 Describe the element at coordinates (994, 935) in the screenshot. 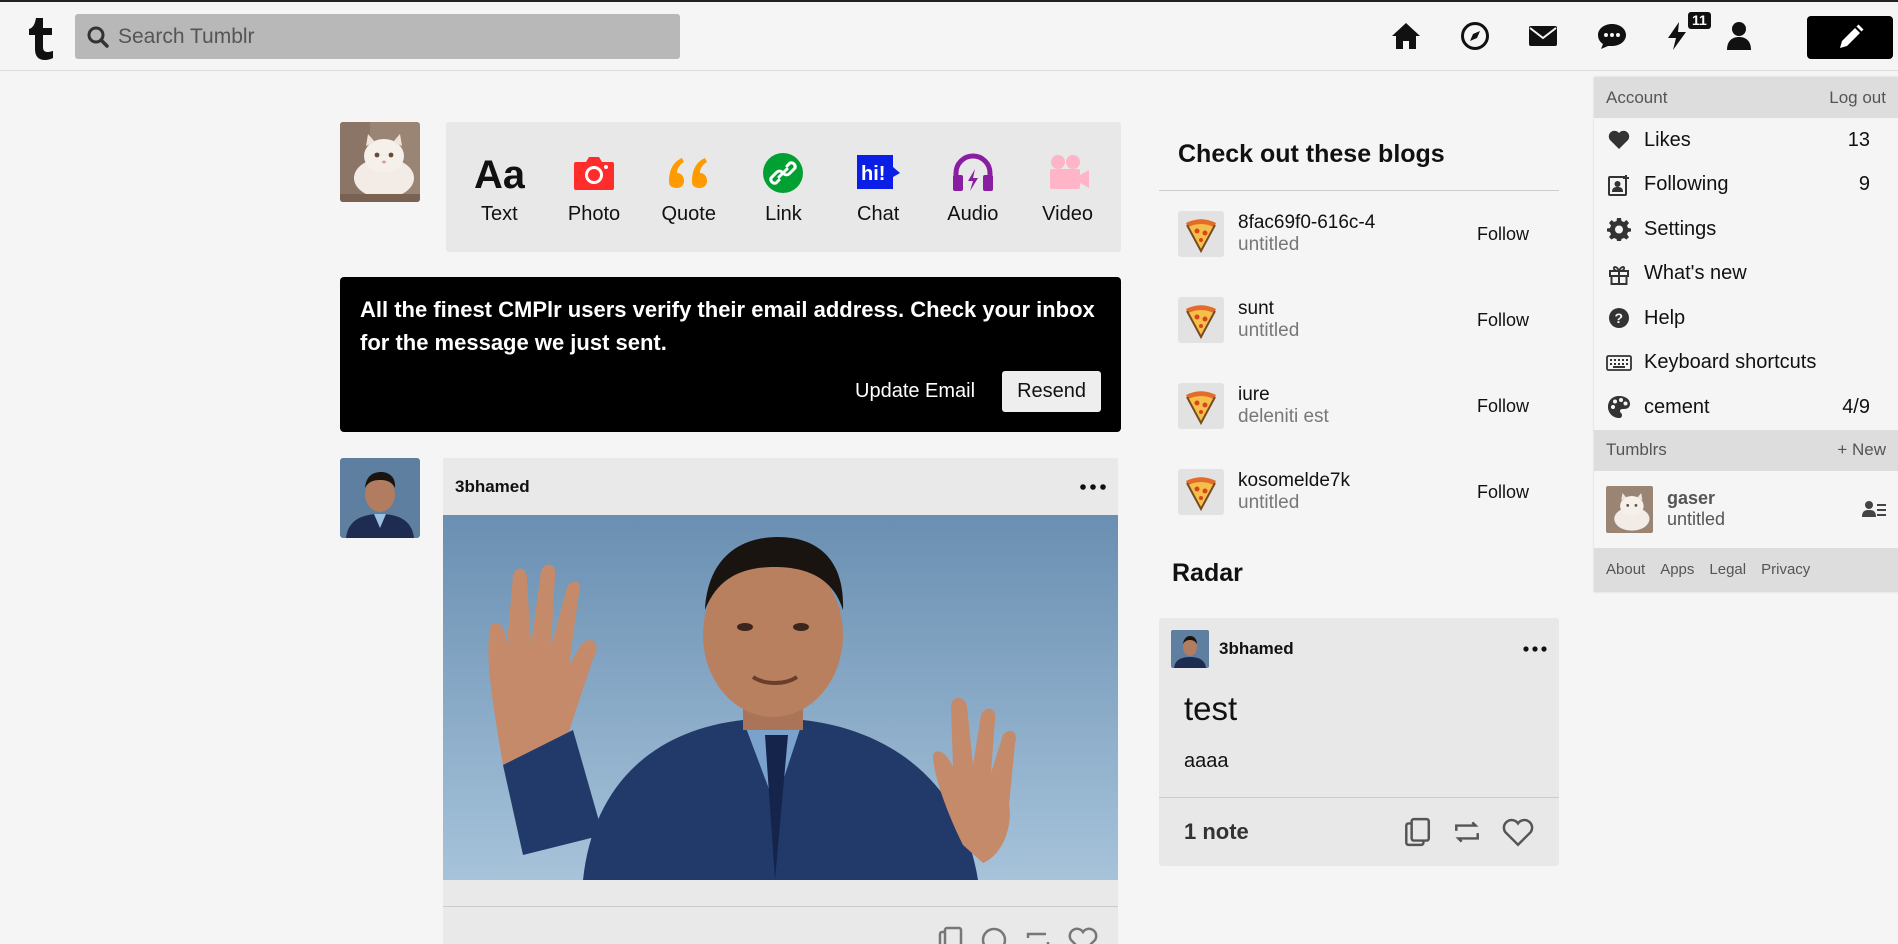

I see `reply-icon` at that location.